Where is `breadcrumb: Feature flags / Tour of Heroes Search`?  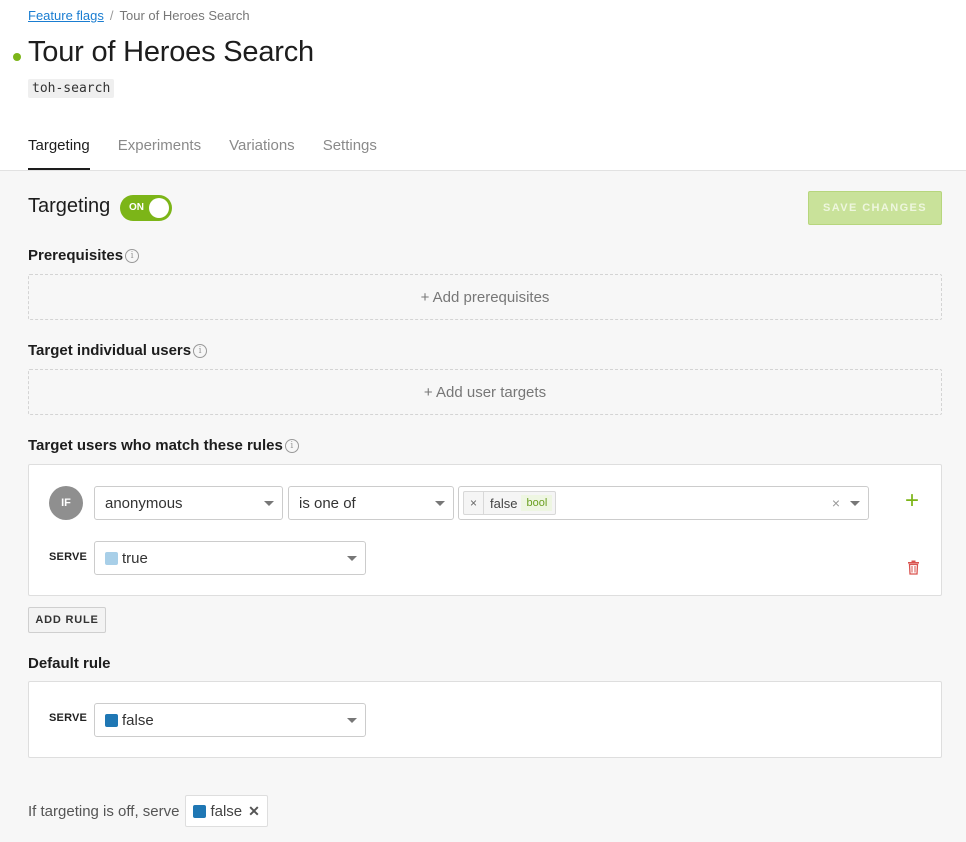
breadcrumb: Feature flags / Tour of Heroes Search is located at coordinates (139, 15).